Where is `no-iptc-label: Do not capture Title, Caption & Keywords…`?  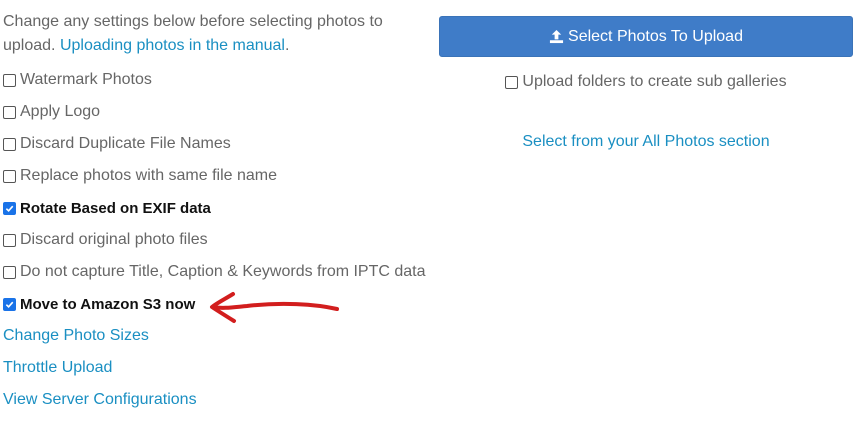 no-iptc-label: Do not capture Title, Caption & Keywords… is located at coordinates (223, 271).